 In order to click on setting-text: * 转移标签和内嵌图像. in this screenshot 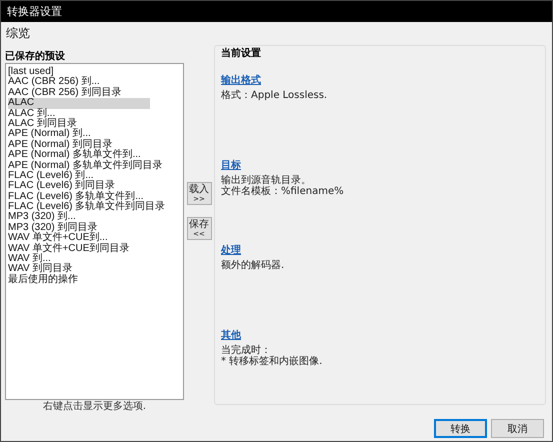, I will do `click(272, 361)`.